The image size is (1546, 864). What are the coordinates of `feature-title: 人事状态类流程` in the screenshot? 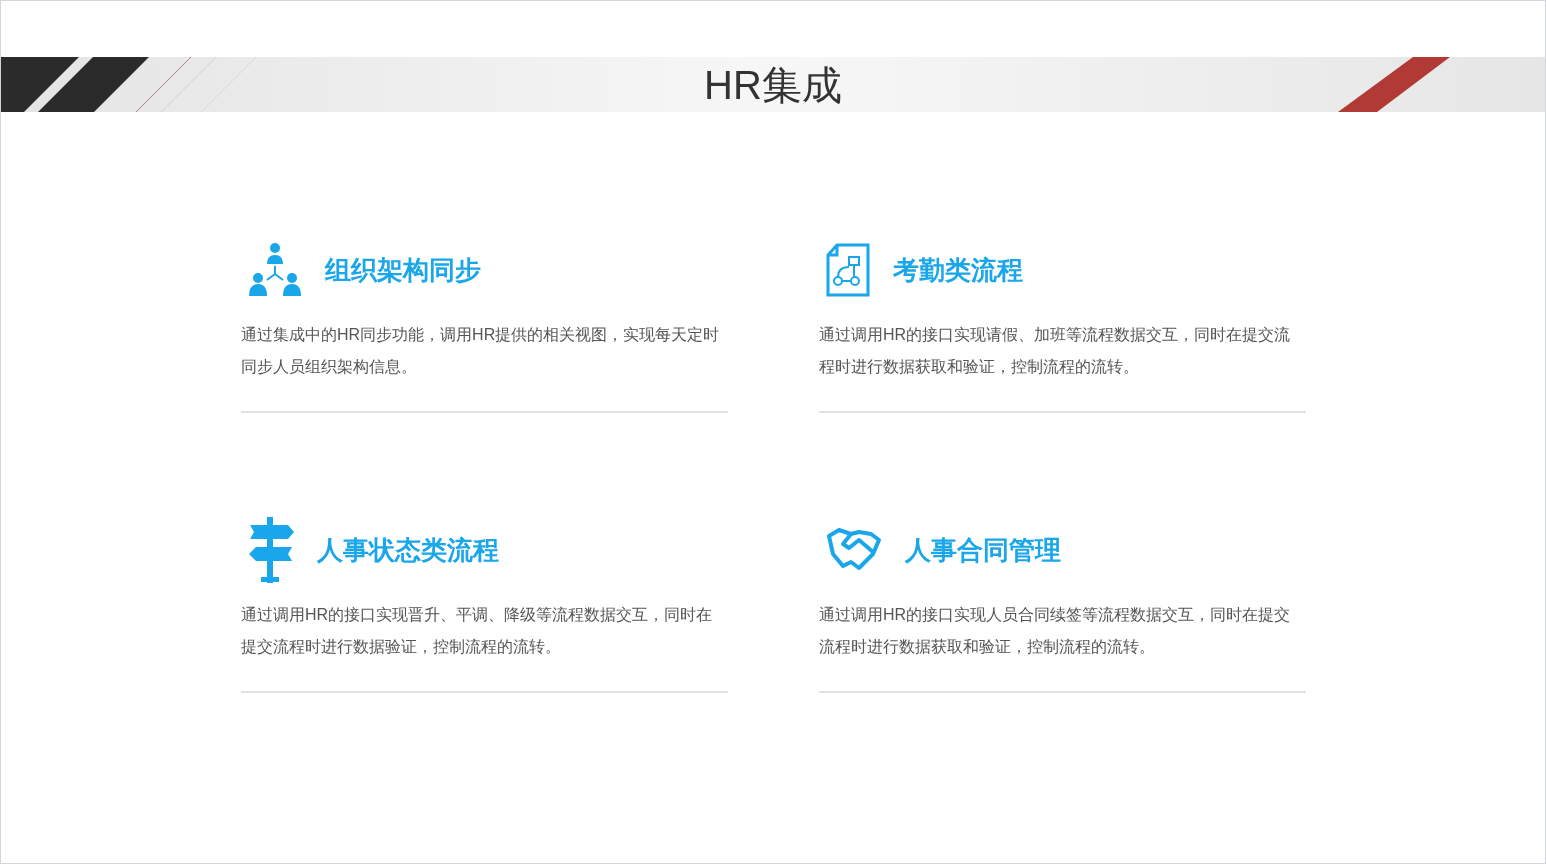 It's located at (408, 550).